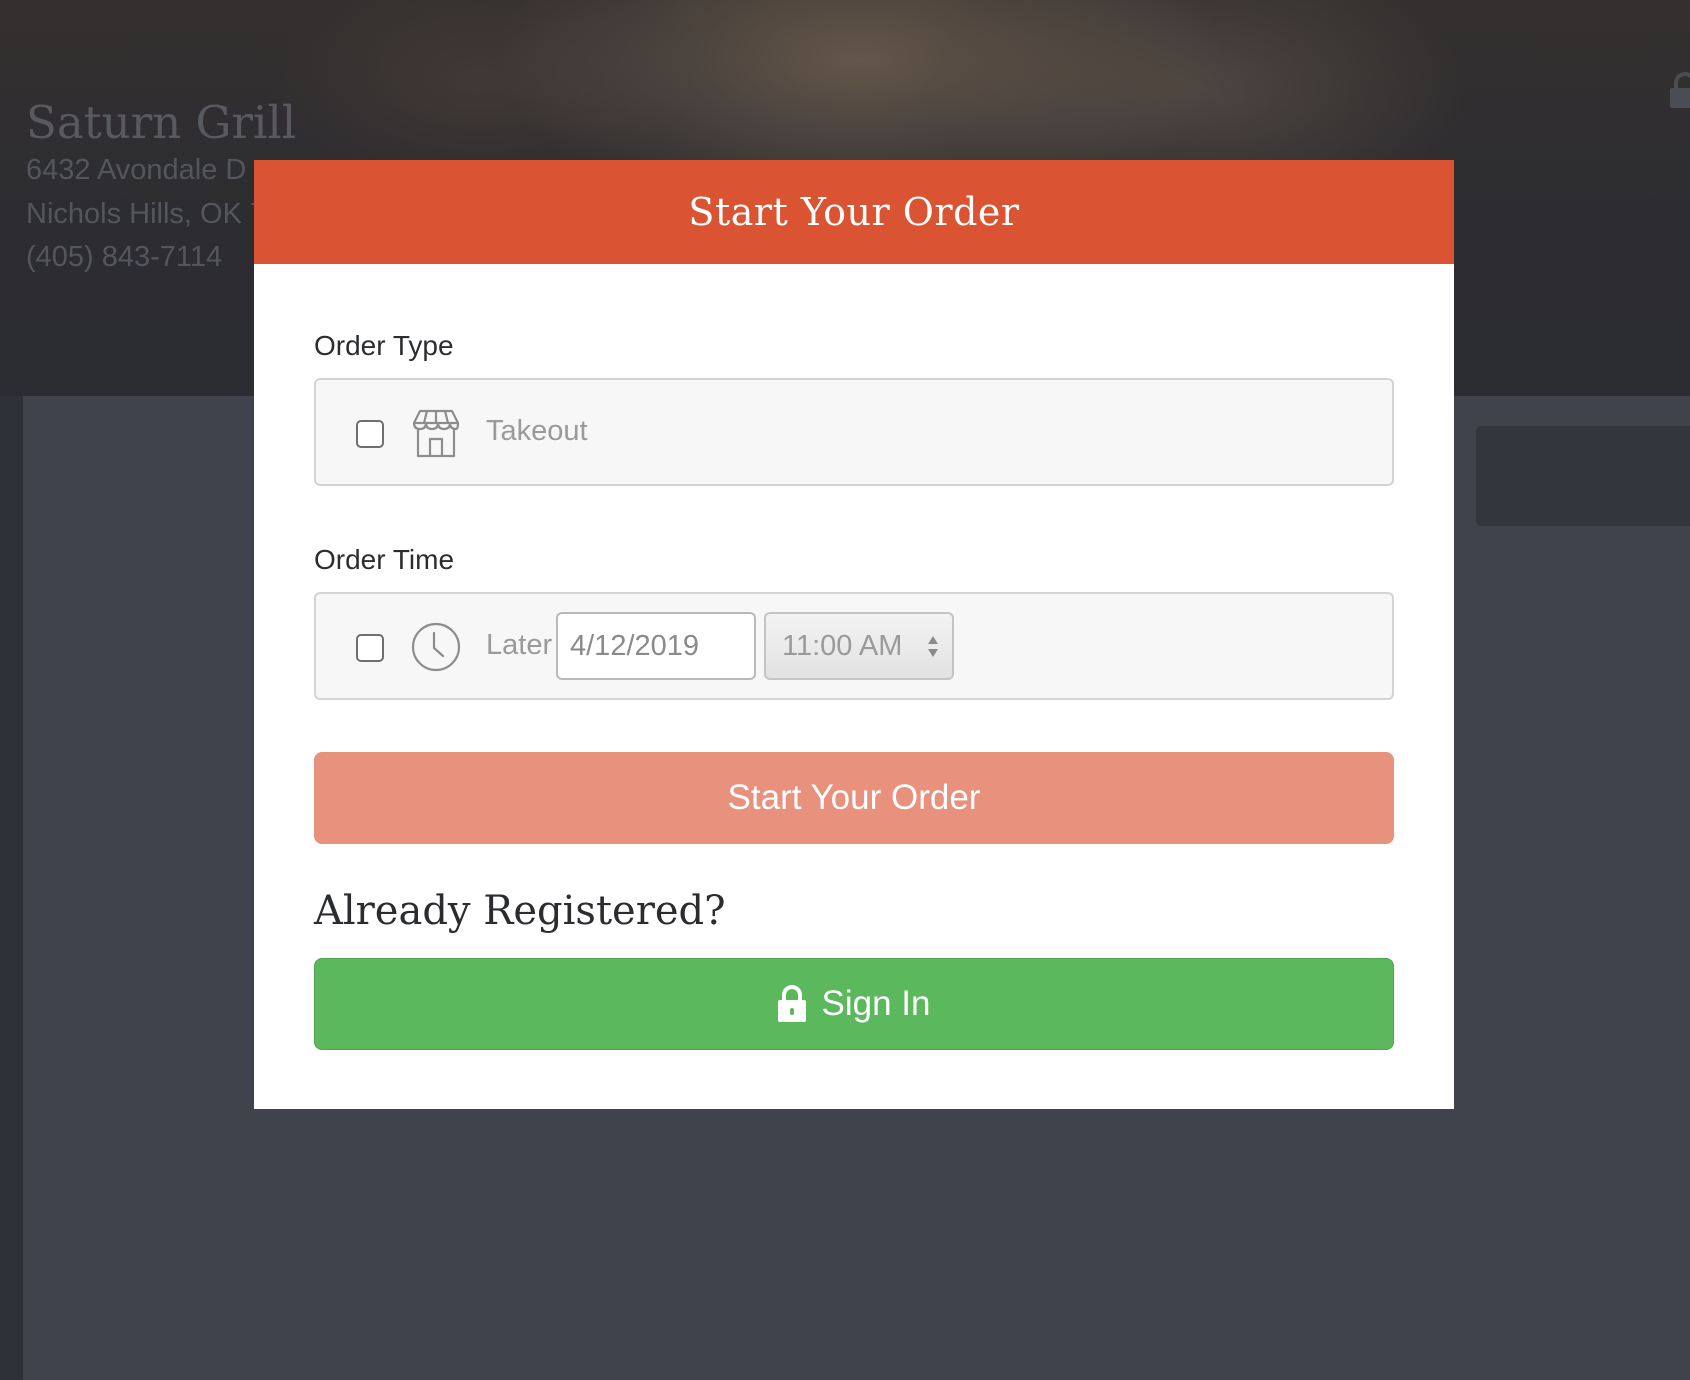  I want to click on takeout-label: Takeout, so click(537, 431).